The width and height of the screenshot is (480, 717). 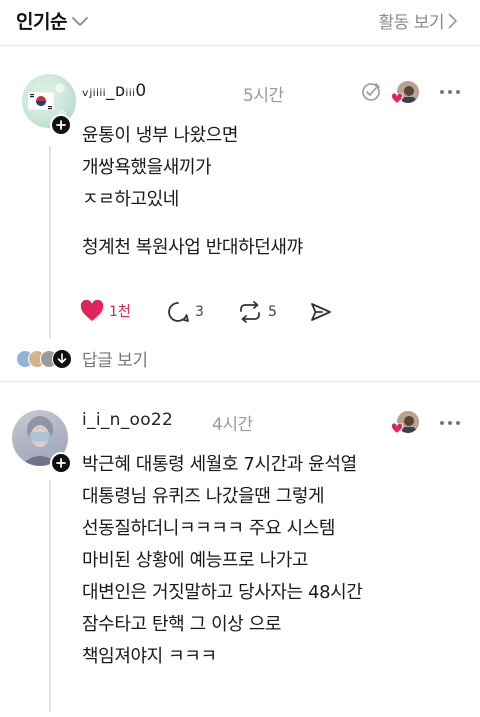 What do you see at coordinates (147, 167) in the screenshot?
I see `comment-line: 개쌍욕했을새끼가` at bounding box center [147, 167].